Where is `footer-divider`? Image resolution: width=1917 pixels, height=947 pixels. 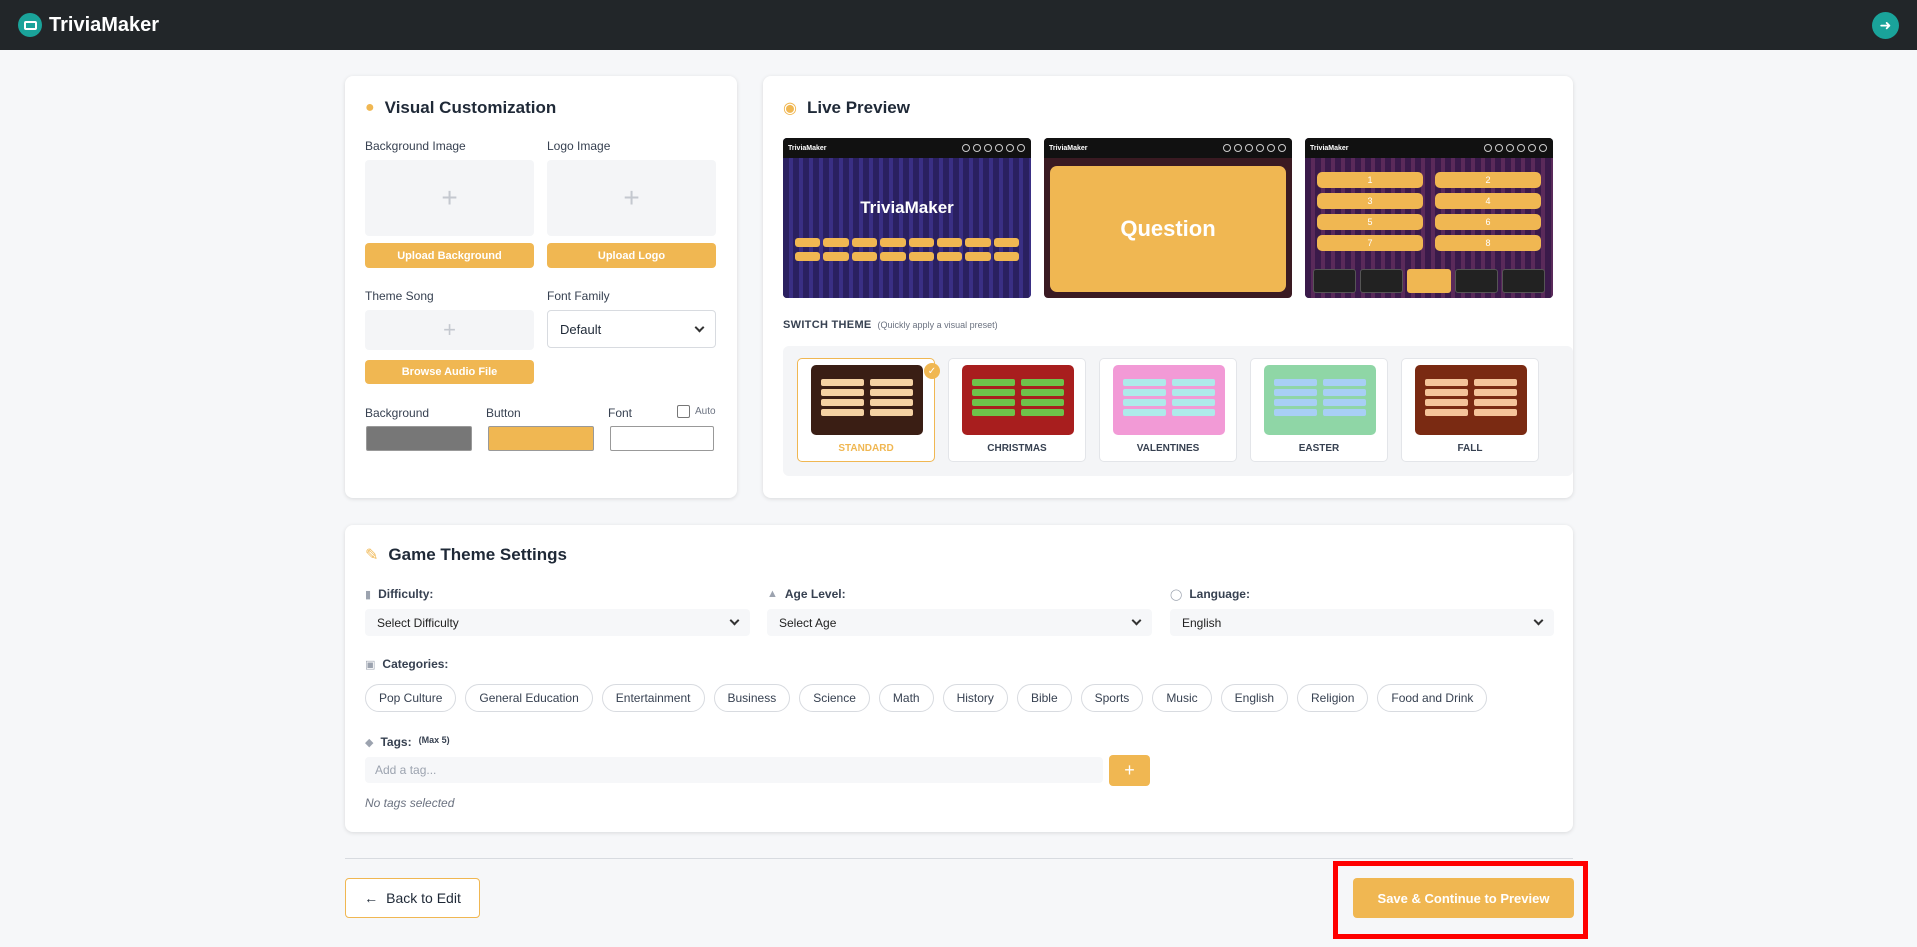 footer-divider is located at coordinates (959, 858).